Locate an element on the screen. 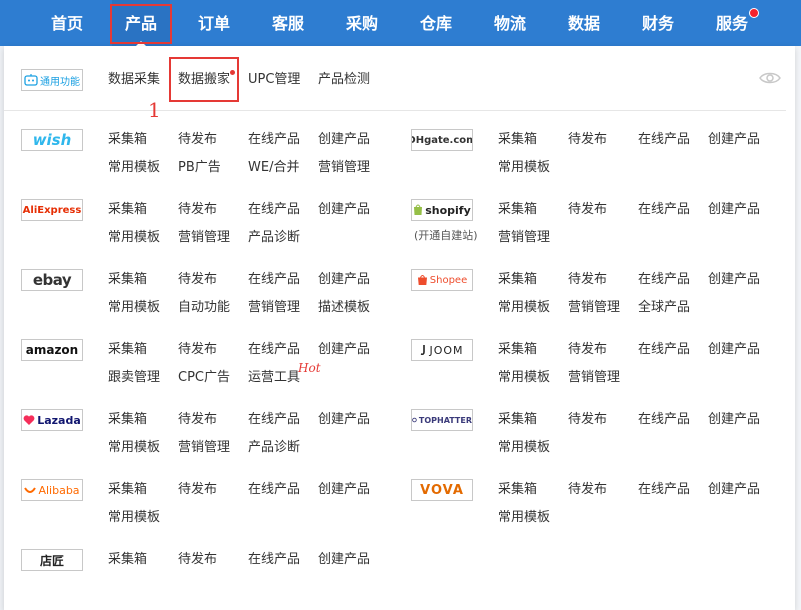  tophatter-link-templates: 常用模板 is located at coordinates (524, 448).